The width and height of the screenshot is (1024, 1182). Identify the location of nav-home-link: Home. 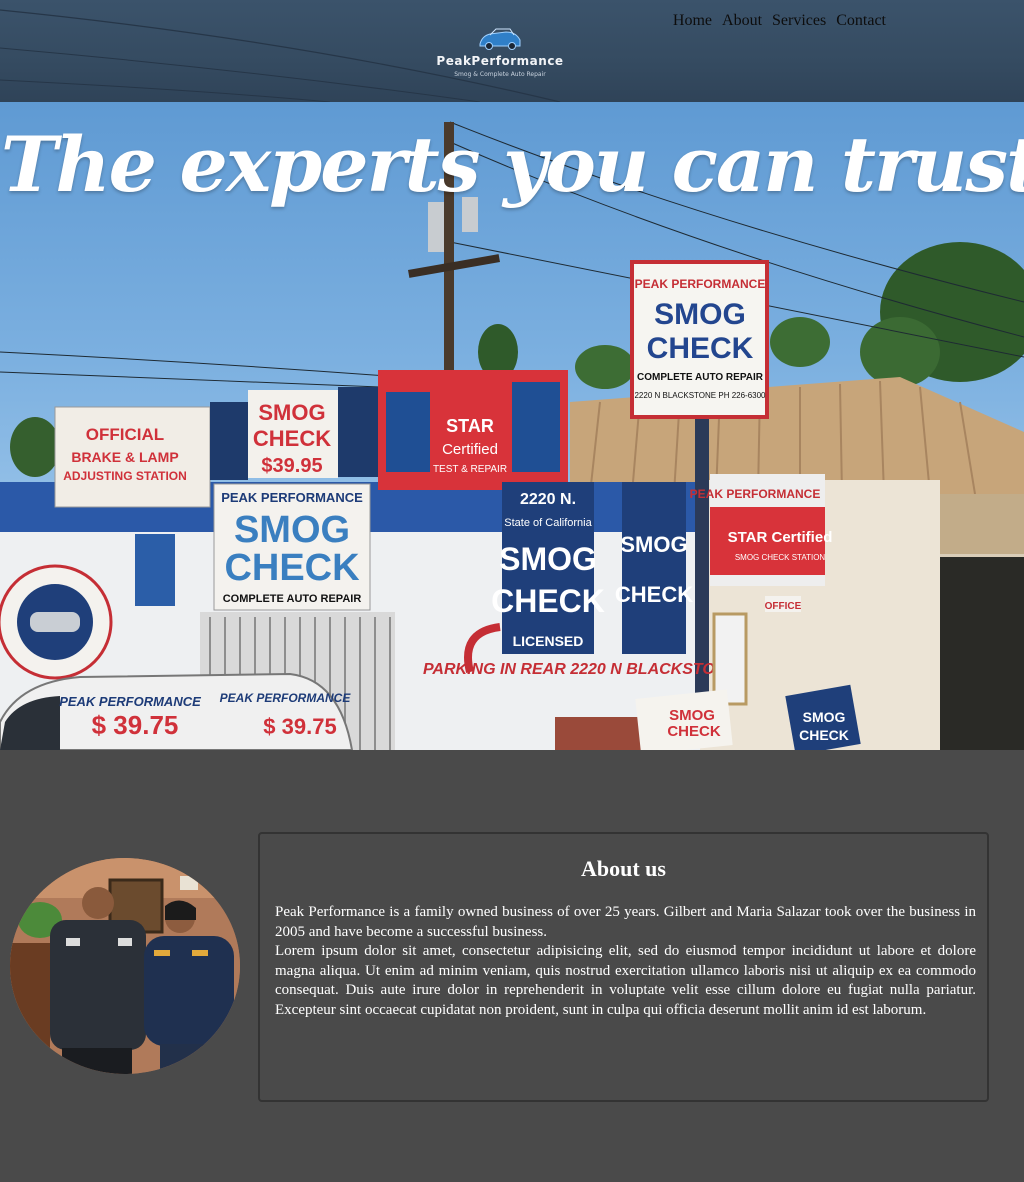
(692, 21).